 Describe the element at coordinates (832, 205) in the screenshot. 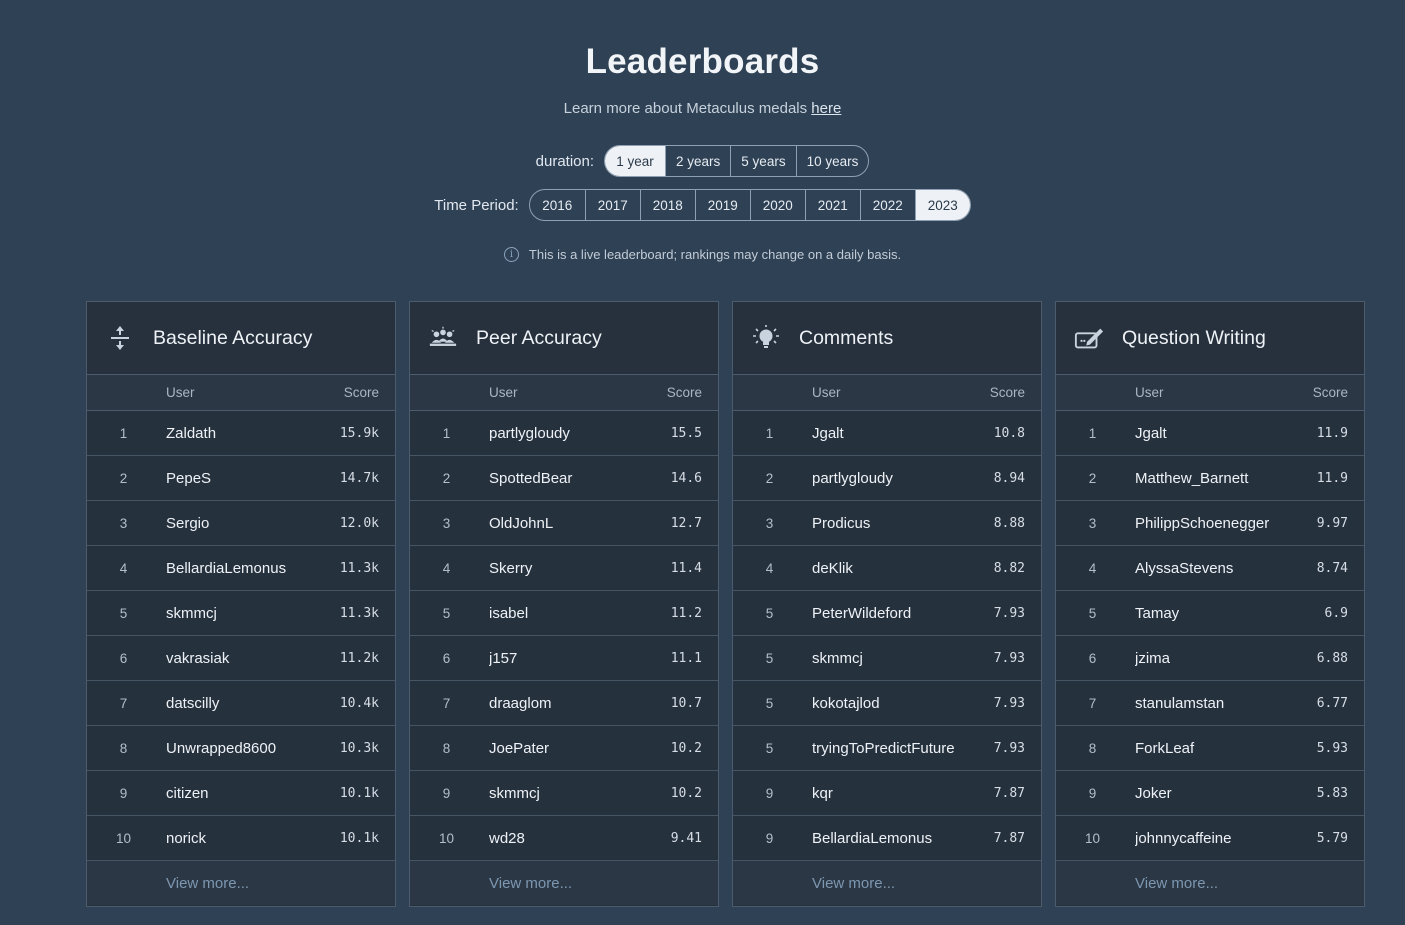

I see `period-option-2021: 2021` at that location.